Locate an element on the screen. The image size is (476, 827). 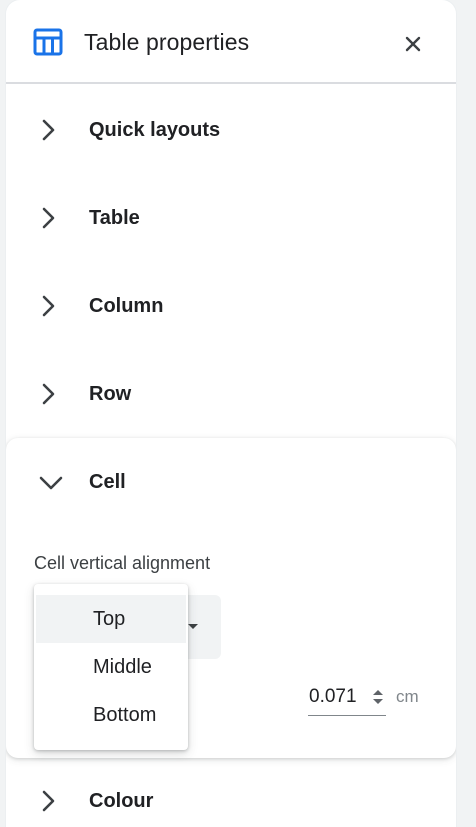
section-label: Colour is located at coordinates (121, 801).